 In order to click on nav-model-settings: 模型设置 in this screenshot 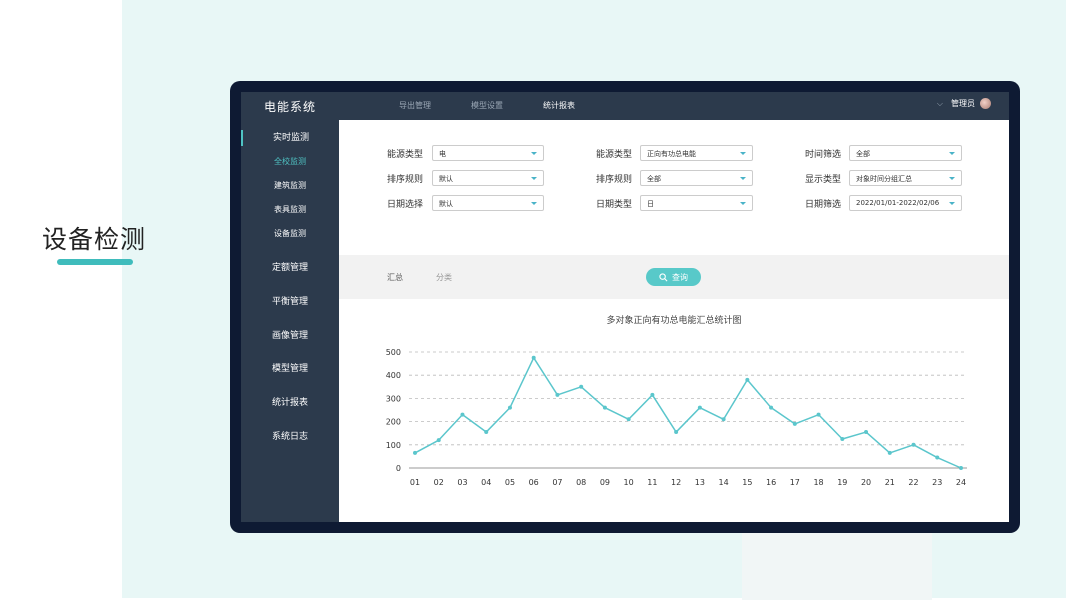, I will do `click(487, 105)`.